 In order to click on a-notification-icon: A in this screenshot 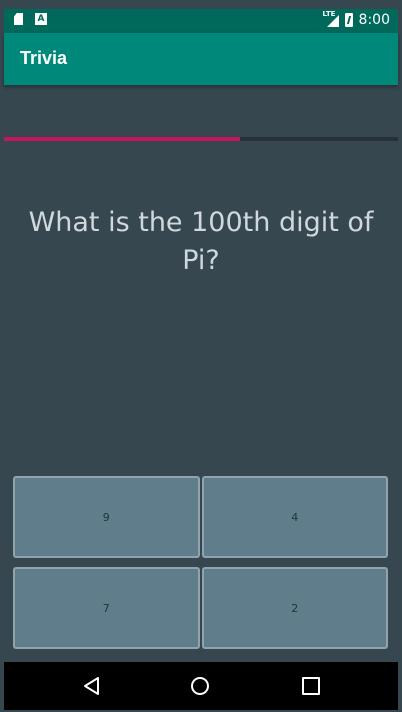, I will do `click(41, 19)`.